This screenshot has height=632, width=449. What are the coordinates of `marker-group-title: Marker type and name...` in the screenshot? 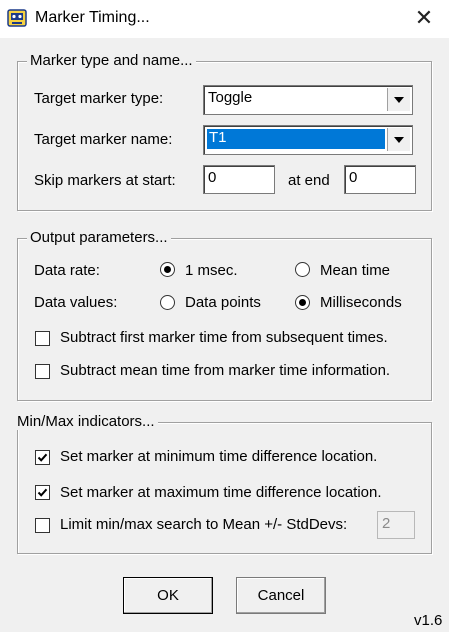 It's located at (111, 60).